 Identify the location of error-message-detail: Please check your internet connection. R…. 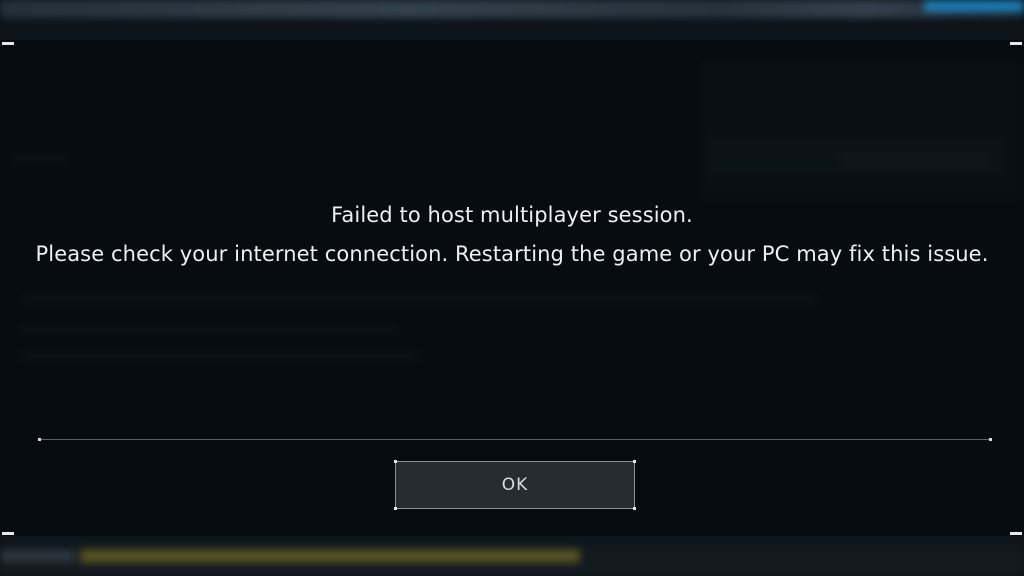
(512, 254).